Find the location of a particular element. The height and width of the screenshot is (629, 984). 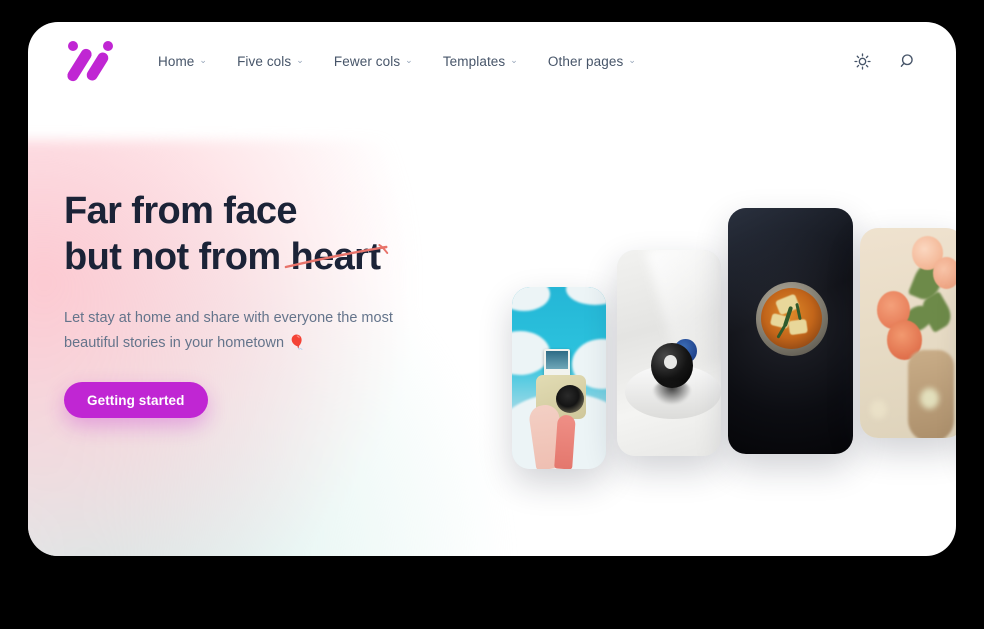

gallery-card-soup is located at coordinates (790, 331).